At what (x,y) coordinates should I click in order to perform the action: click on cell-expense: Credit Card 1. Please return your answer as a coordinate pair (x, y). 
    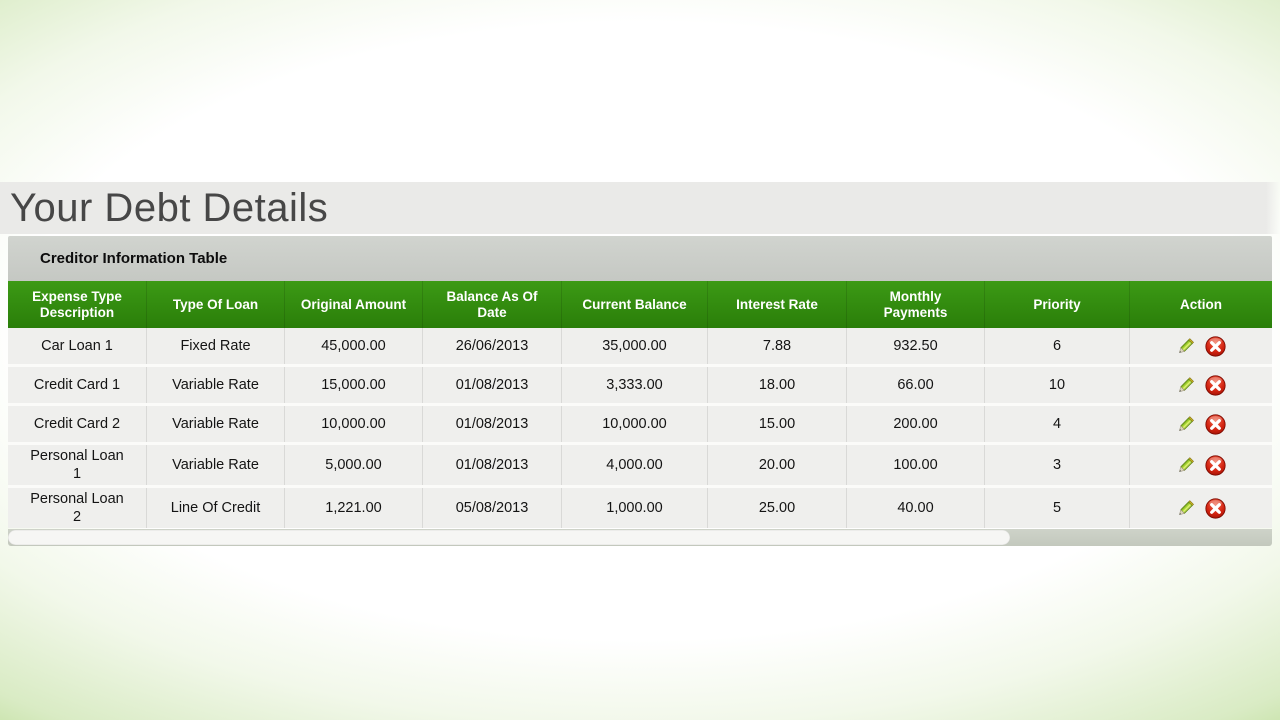
    Looking at the image, I should click on (77, 385).